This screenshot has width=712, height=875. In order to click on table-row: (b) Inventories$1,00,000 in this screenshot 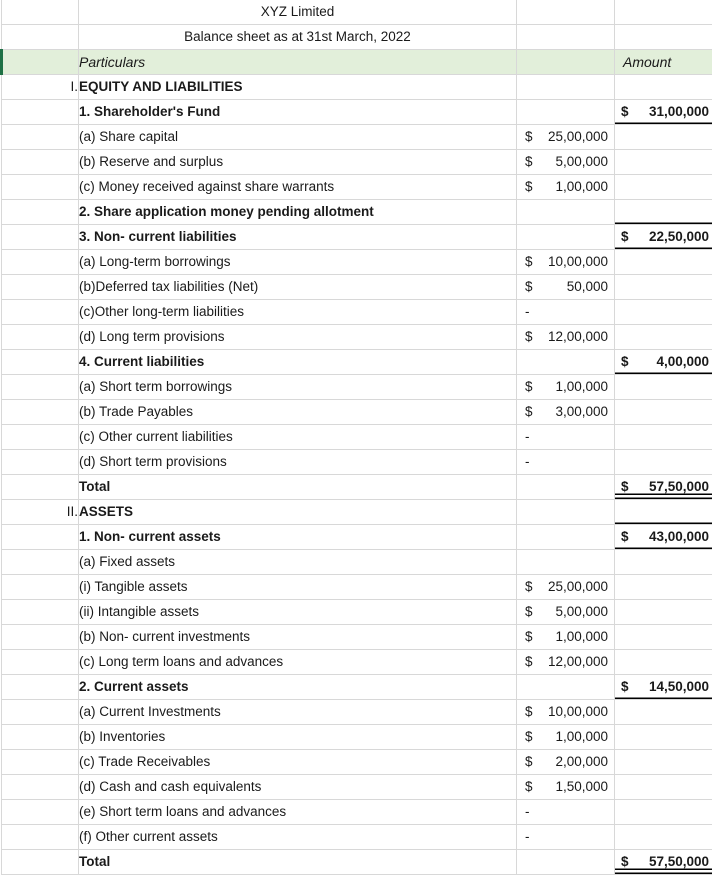, I will do `click(357, 737)`.